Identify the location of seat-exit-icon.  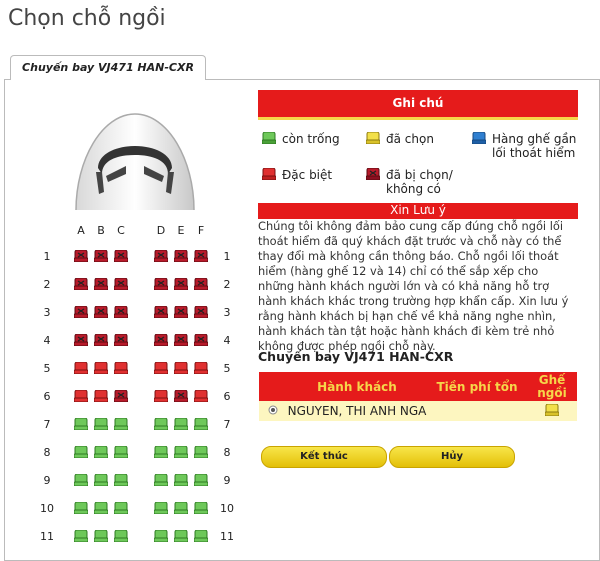
(479, 138).